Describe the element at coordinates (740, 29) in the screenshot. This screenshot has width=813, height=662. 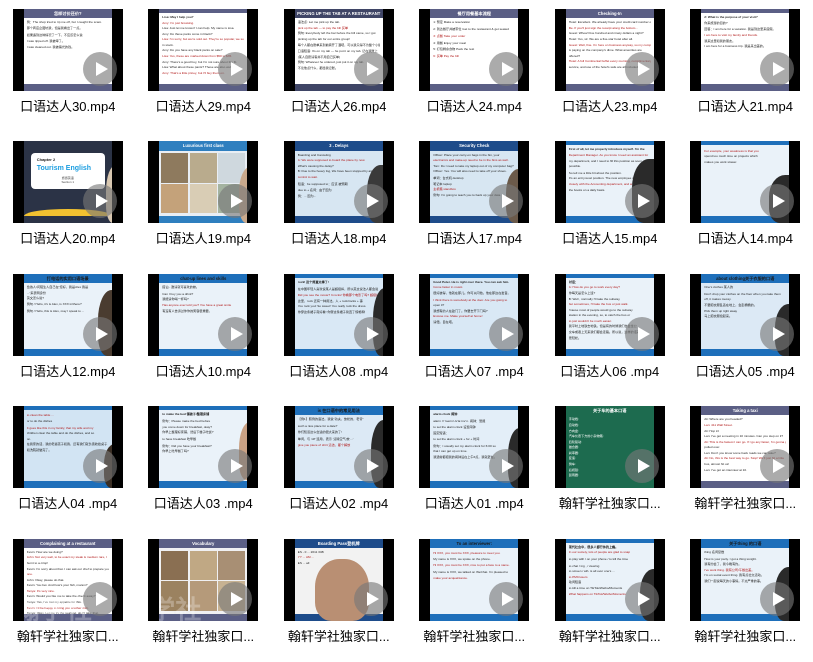
I see `slide-text-line: 回答：I am here for a vacation. 我是到这里来度假。` at that location.